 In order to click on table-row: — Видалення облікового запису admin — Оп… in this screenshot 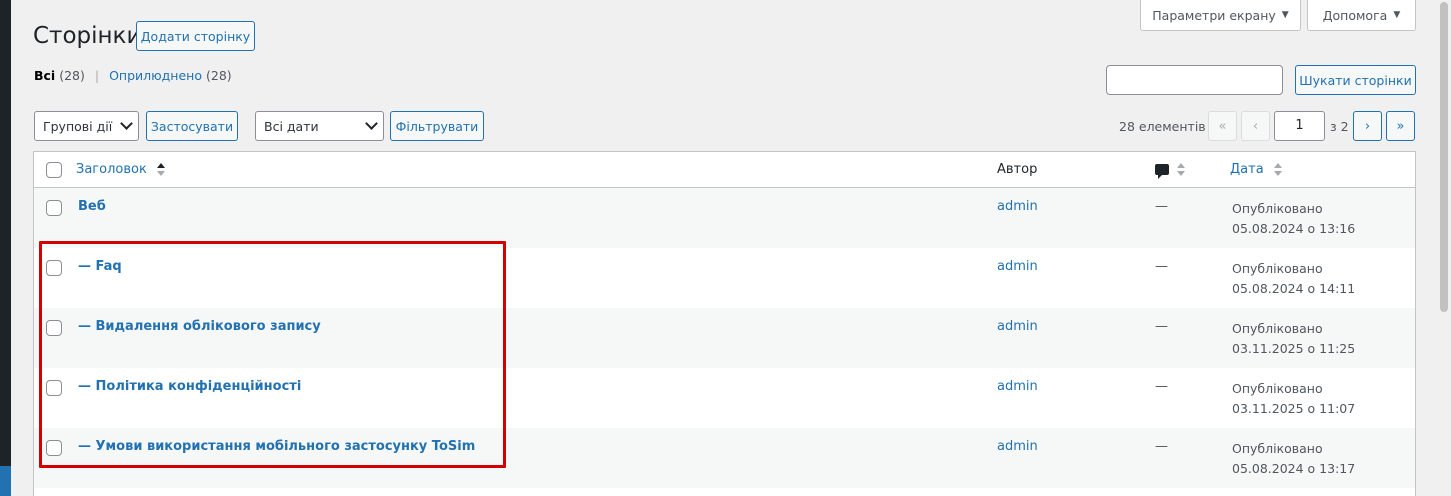, I will do `click(724, 338)`.